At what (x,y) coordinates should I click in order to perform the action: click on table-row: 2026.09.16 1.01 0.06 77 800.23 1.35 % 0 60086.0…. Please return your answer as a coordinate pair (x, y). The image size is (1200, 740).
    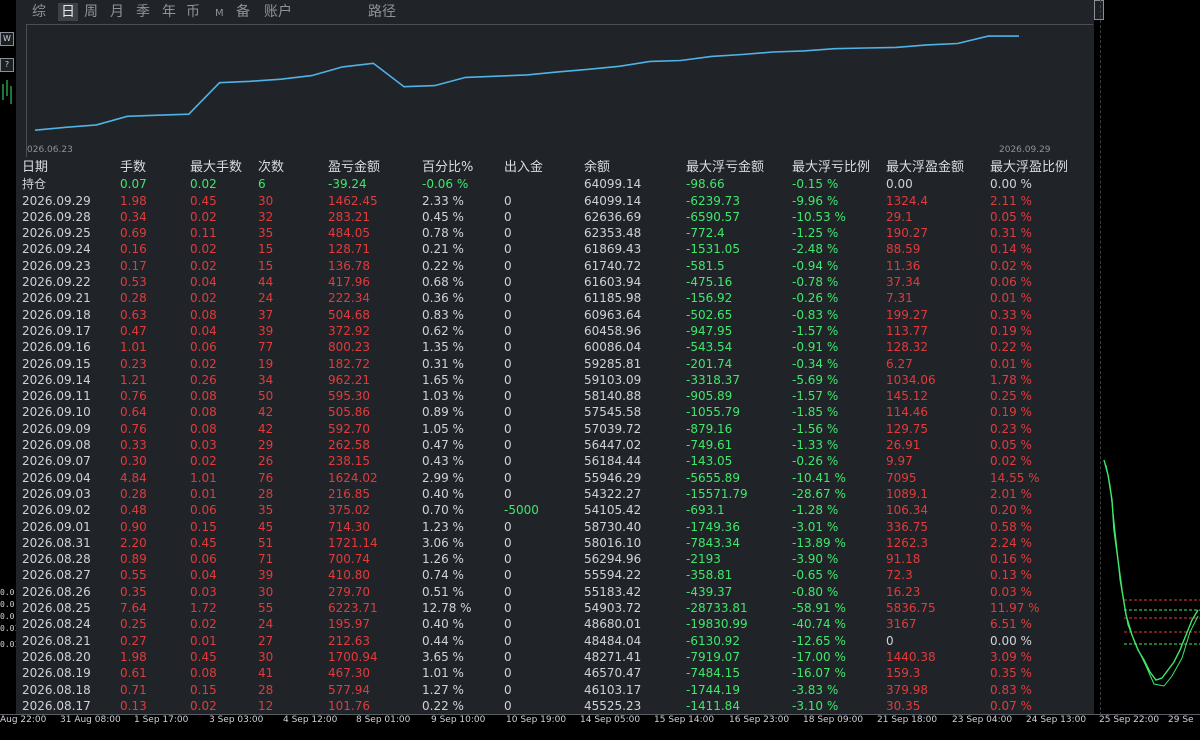
    Looking at the image, I should click on (557, 347).